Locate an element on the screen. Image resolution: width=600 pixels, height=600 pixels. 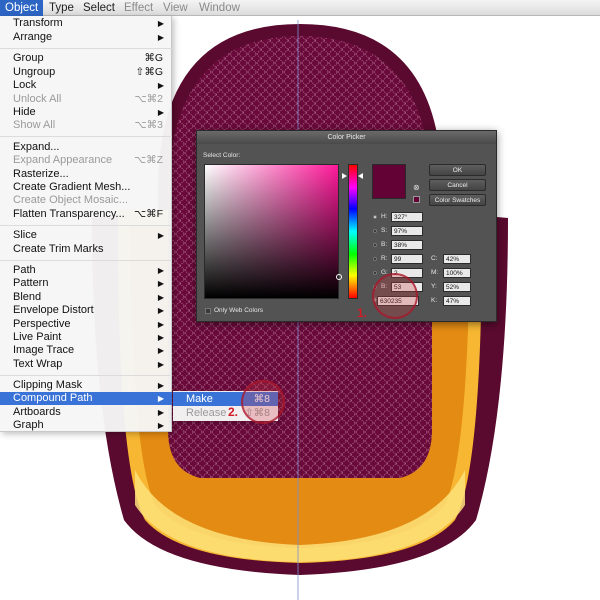
yellow-input: 52% is located at coordinates (457, 287).